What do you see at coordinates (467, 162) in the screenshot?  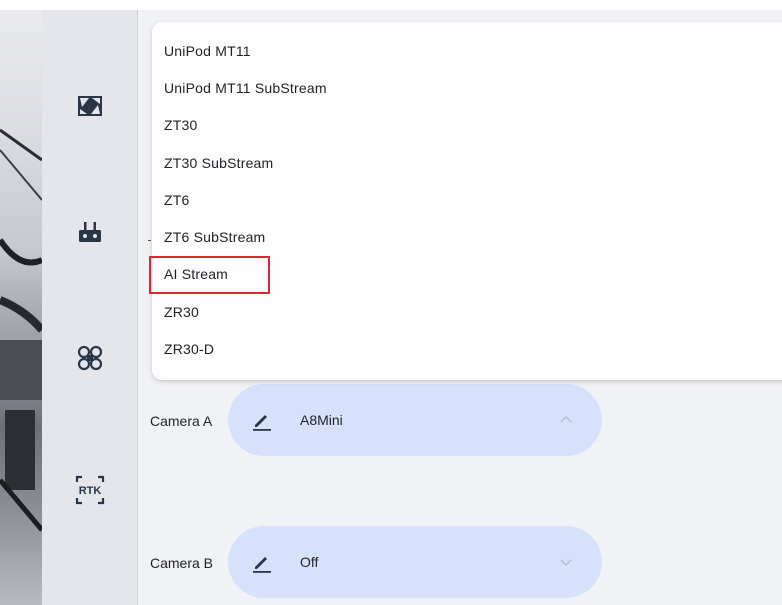 I see `menu-item-zt30-substream: ZT30 SubStream` at bounding box center [467, 162].